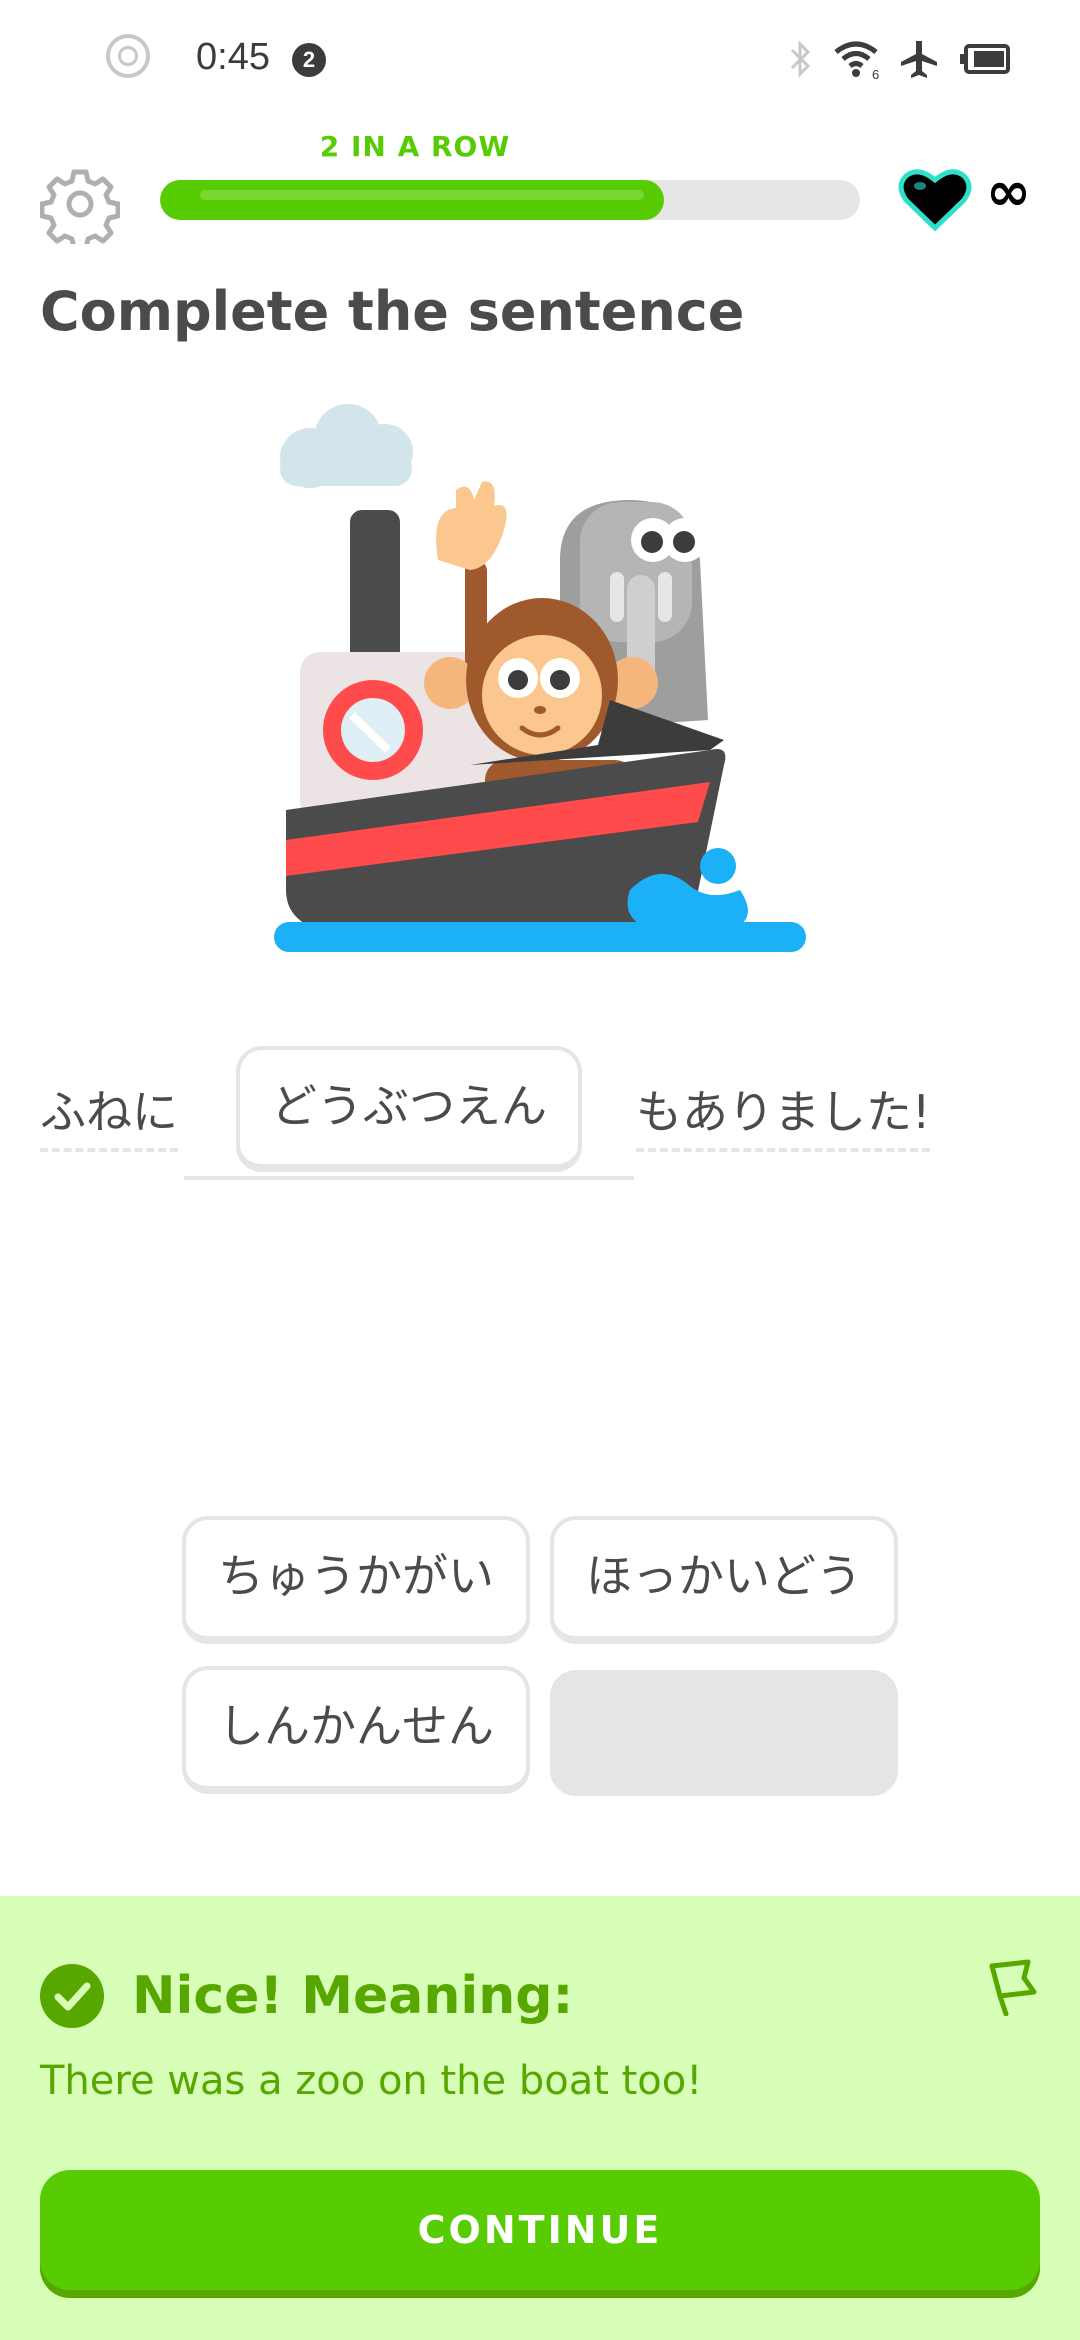  I want to click on sentence-word-after: もありました!, so click(783, 1114).